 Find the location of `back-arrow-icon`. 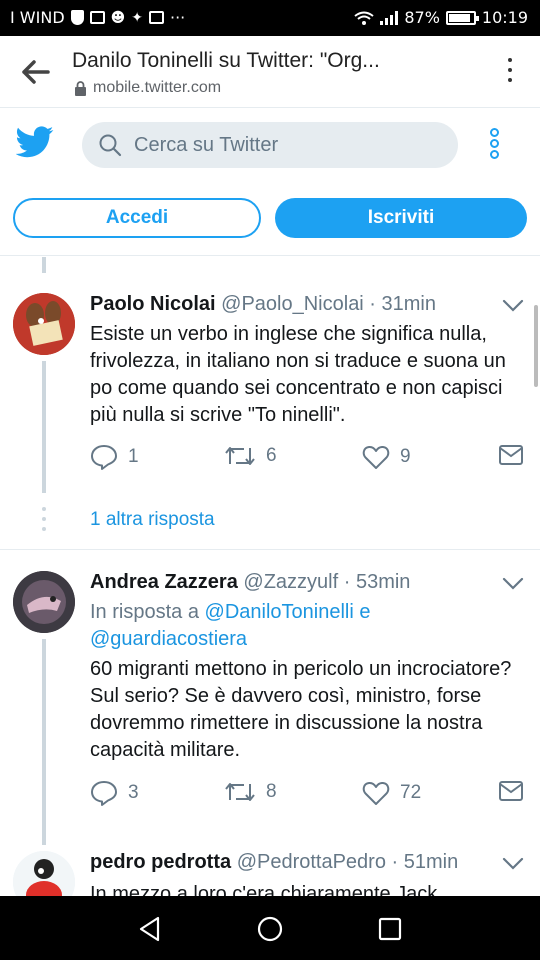

back-arrow-icon is located at coordinates (36, 72).